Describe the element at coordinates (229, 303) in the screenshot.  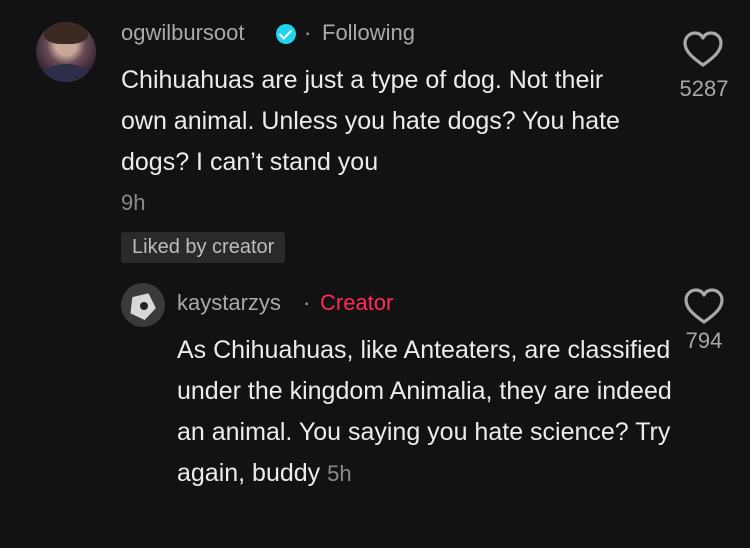
I see `reply-username: kaystarzys` at that location.